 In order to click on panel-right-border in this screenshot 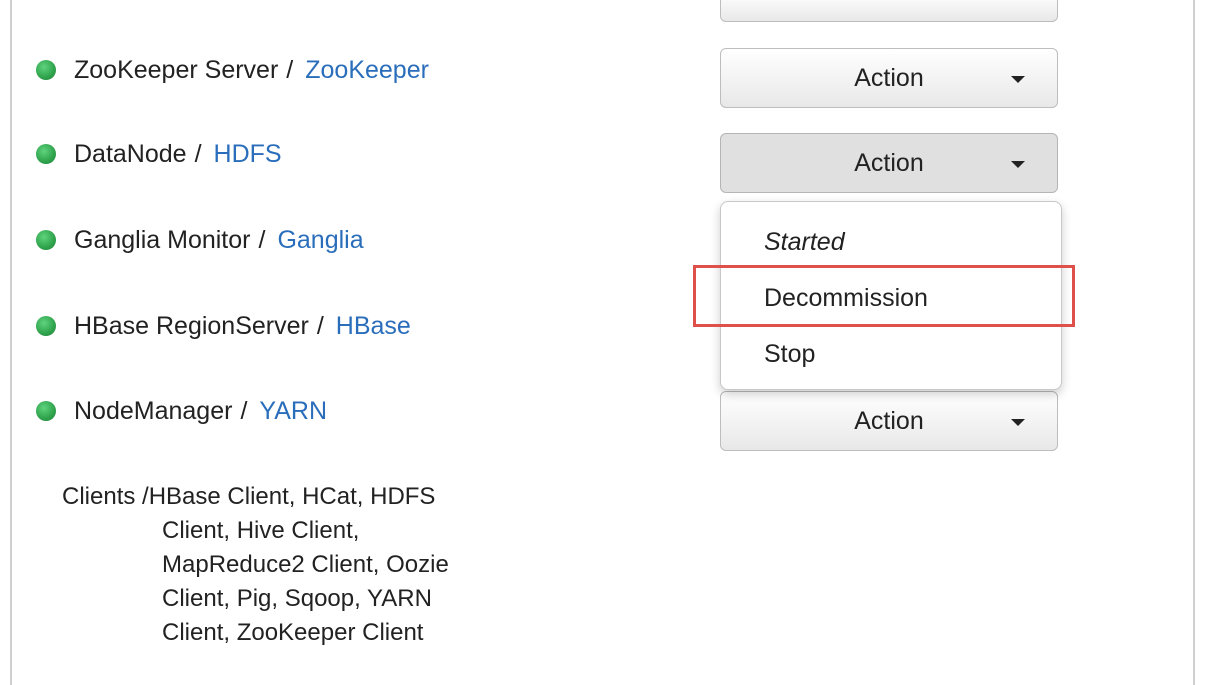, I will do `click(1194, 342)`.